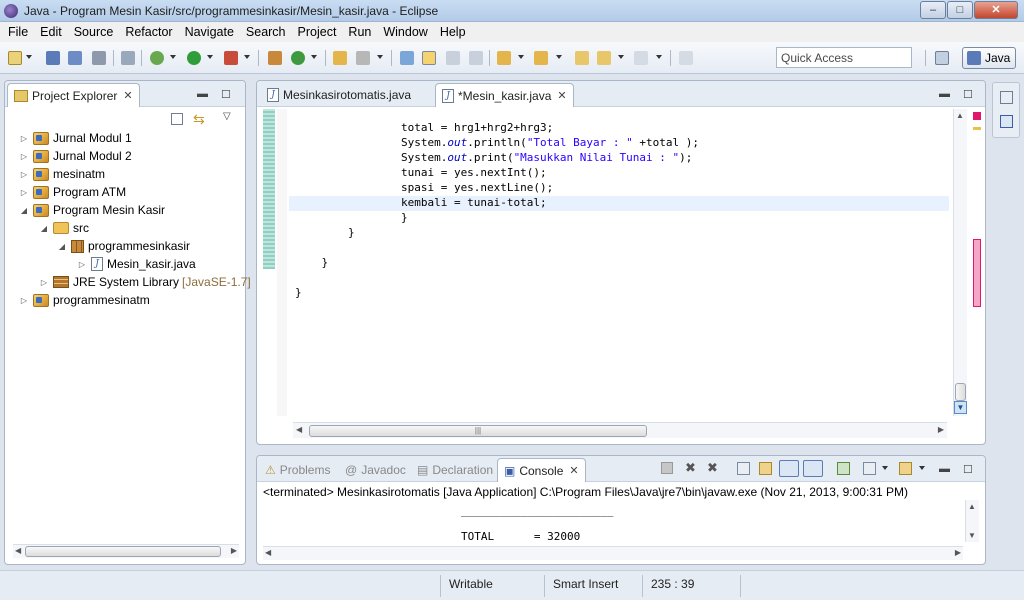  What do you see at coordinates (869, 468) in the screenshot?
I see `display-console-icon` at bounding box center [869, 468].